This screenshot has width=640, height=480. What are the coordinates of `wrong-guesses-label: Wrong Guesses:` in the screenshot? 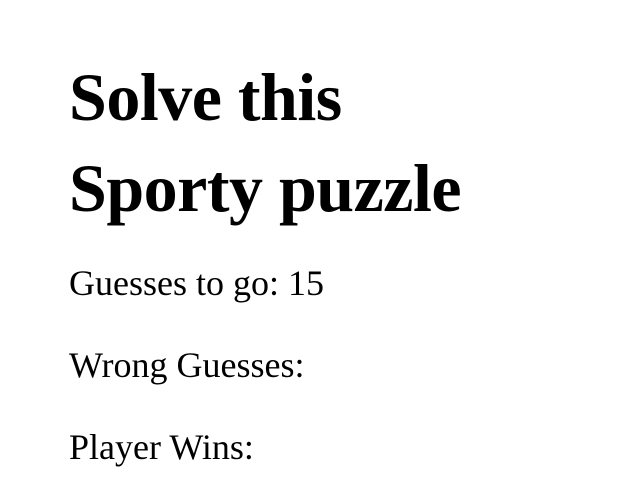 It's located at (187, 365).